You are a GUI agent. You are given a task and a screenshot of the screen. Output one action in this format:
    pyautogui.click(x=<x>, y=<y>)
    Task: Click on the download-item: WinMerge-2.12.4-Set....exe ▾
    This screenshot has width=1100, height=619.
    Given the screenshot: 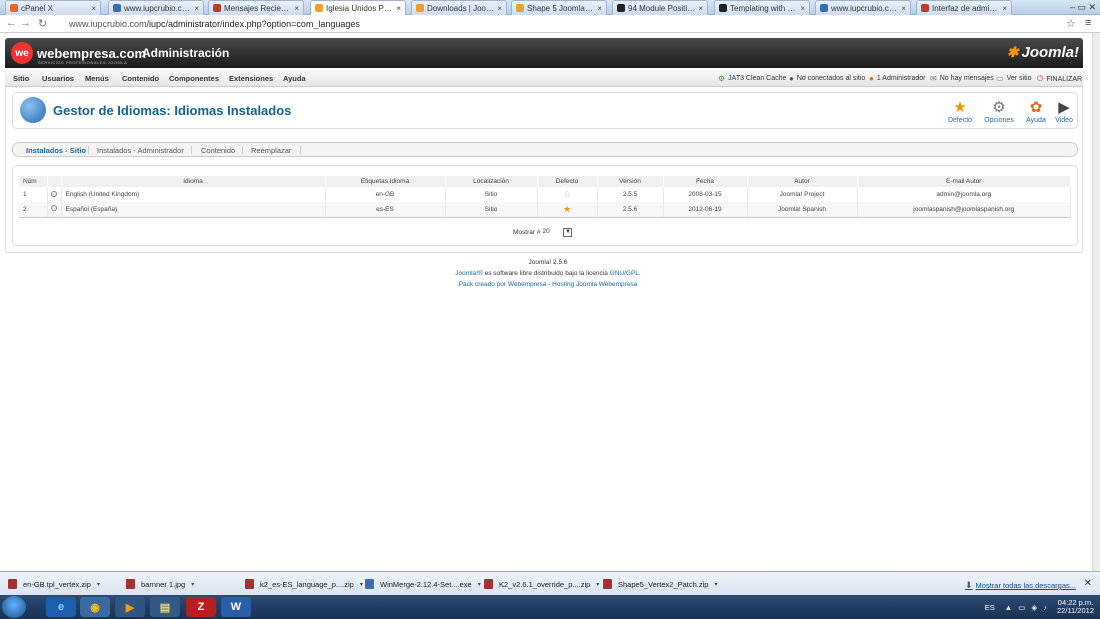 What is the action you would take?
    pyautogui.click(x=423, y=584)
    